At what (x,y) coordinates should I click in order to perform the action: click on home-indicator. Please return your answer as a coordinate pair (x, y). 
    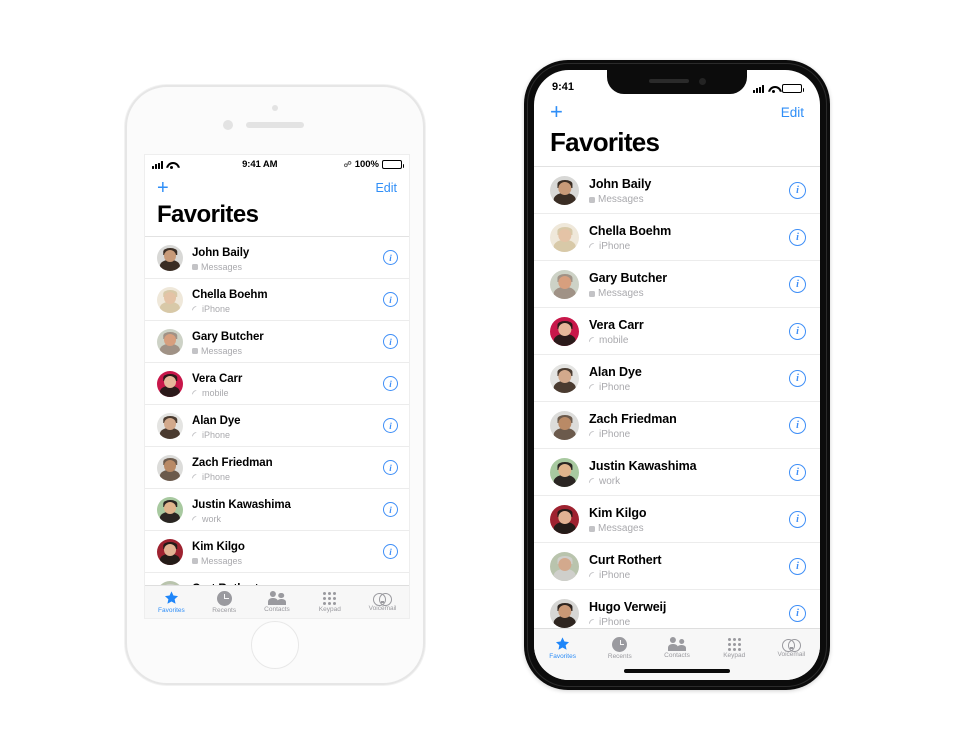
    Looking at the image, I should click on (677, 670).